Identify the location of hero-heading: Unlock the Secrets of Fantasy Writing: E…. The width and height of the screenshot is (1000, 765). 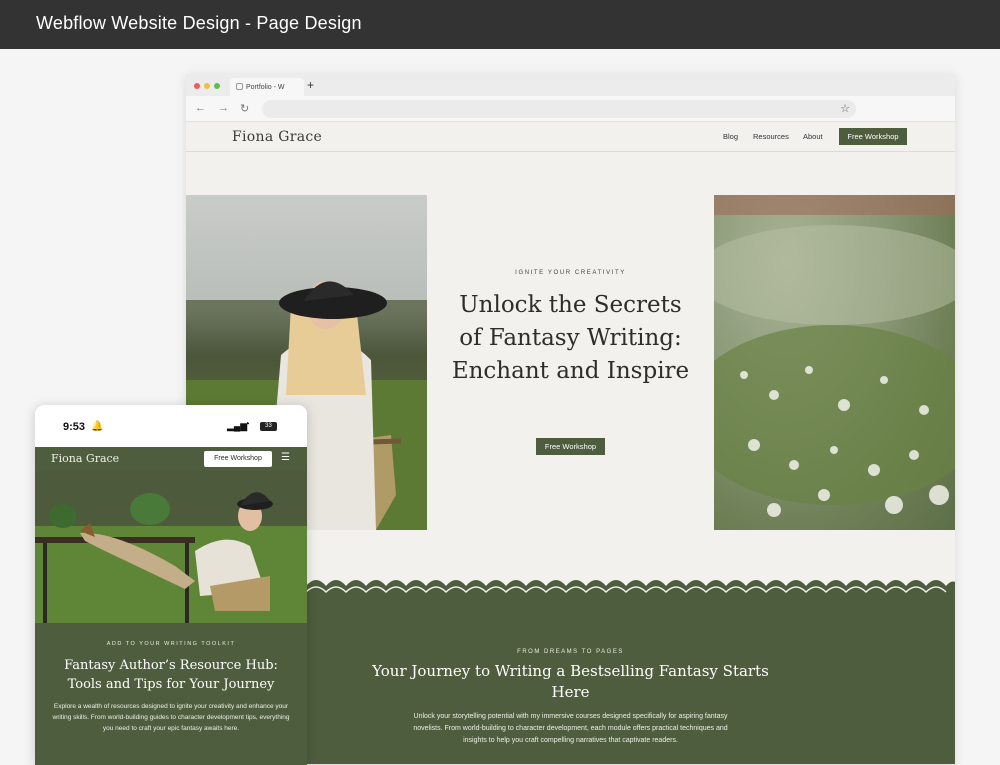
(570, 338).